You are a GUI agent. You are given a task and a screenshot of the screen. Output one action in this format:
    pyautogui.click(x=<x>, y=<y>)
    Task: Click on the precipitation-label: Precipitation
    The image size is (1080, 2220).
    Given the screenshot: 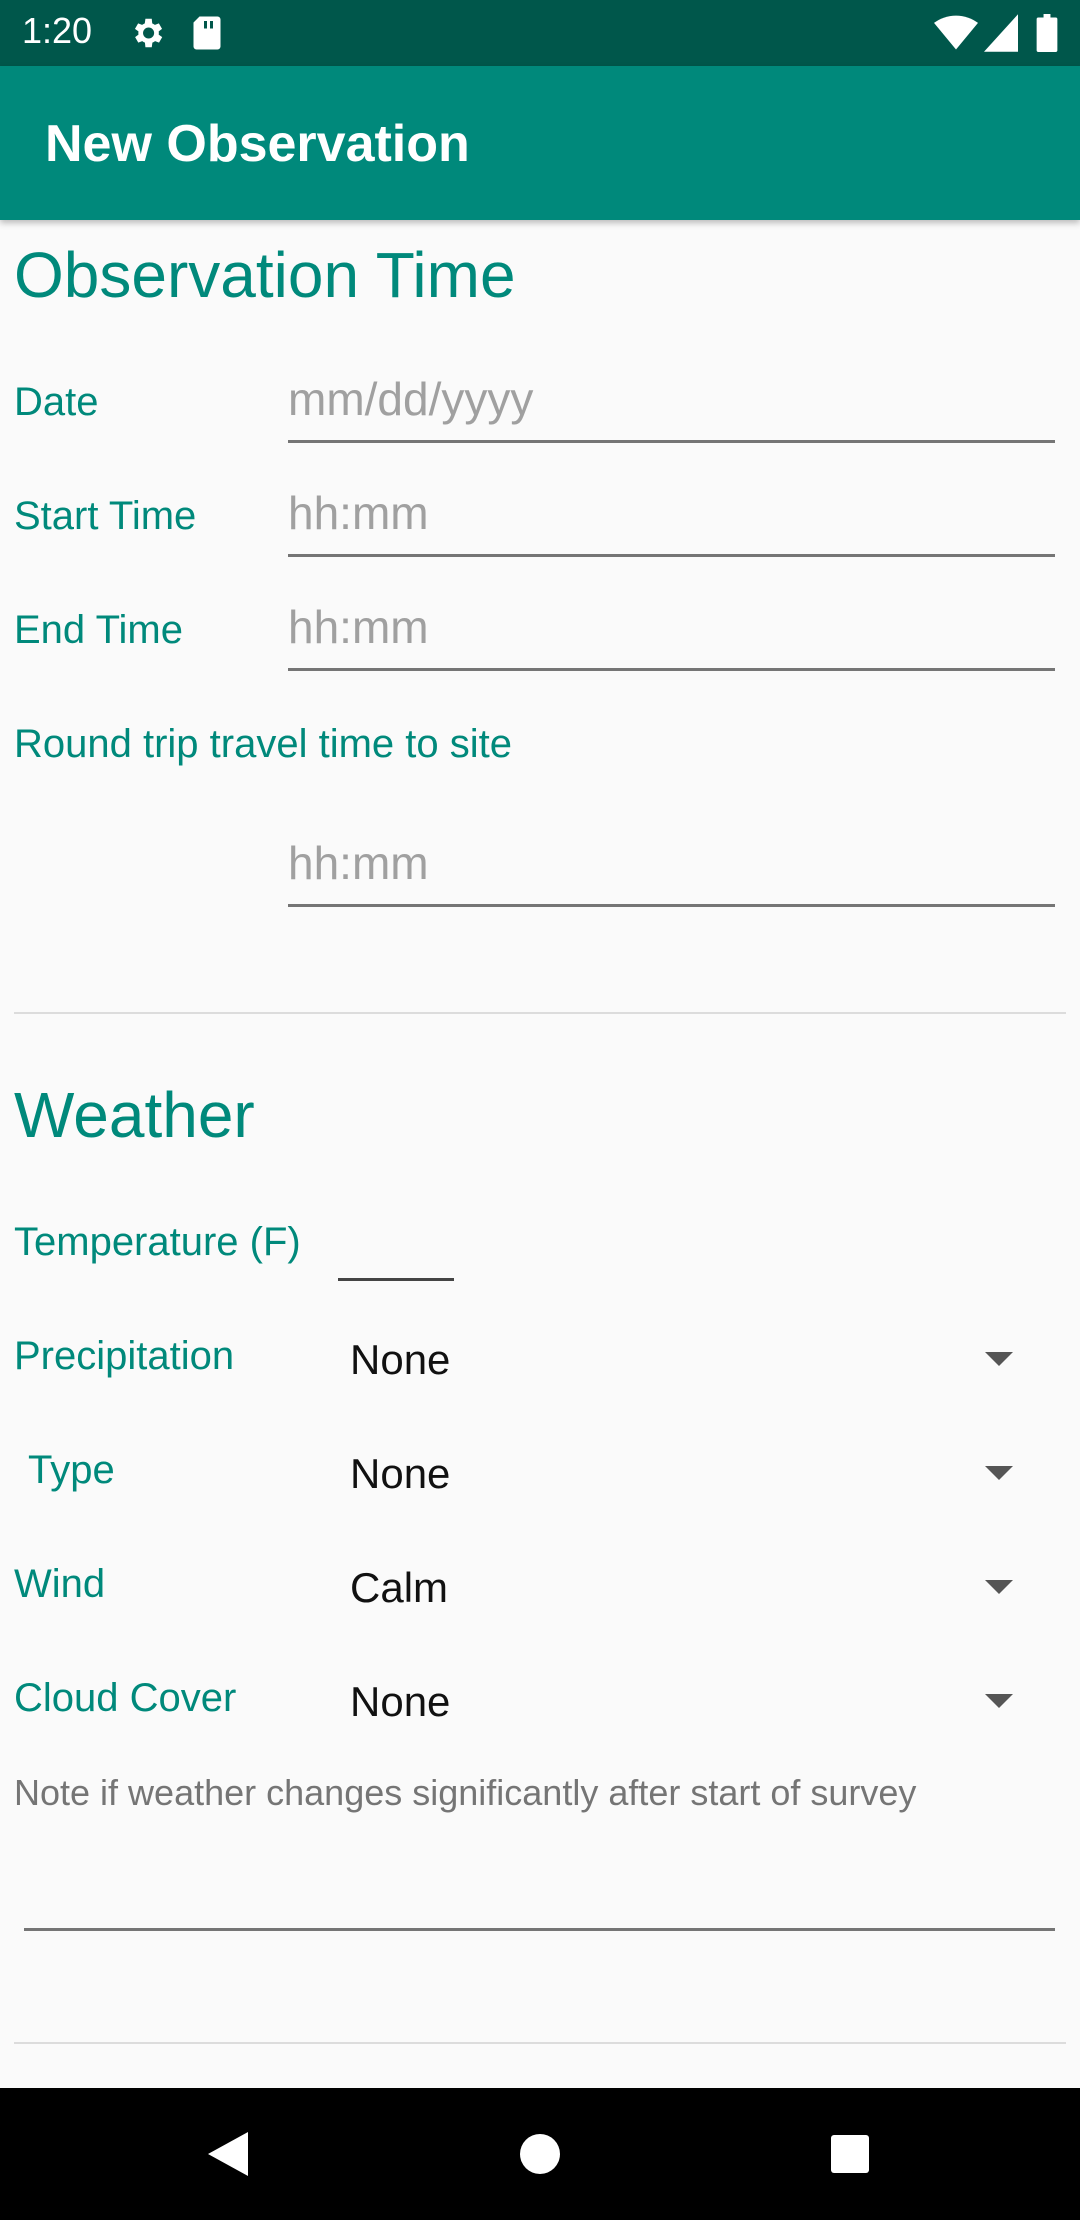 What is the action you would take?
    pyautogui.click(x=124, y=1356)
    